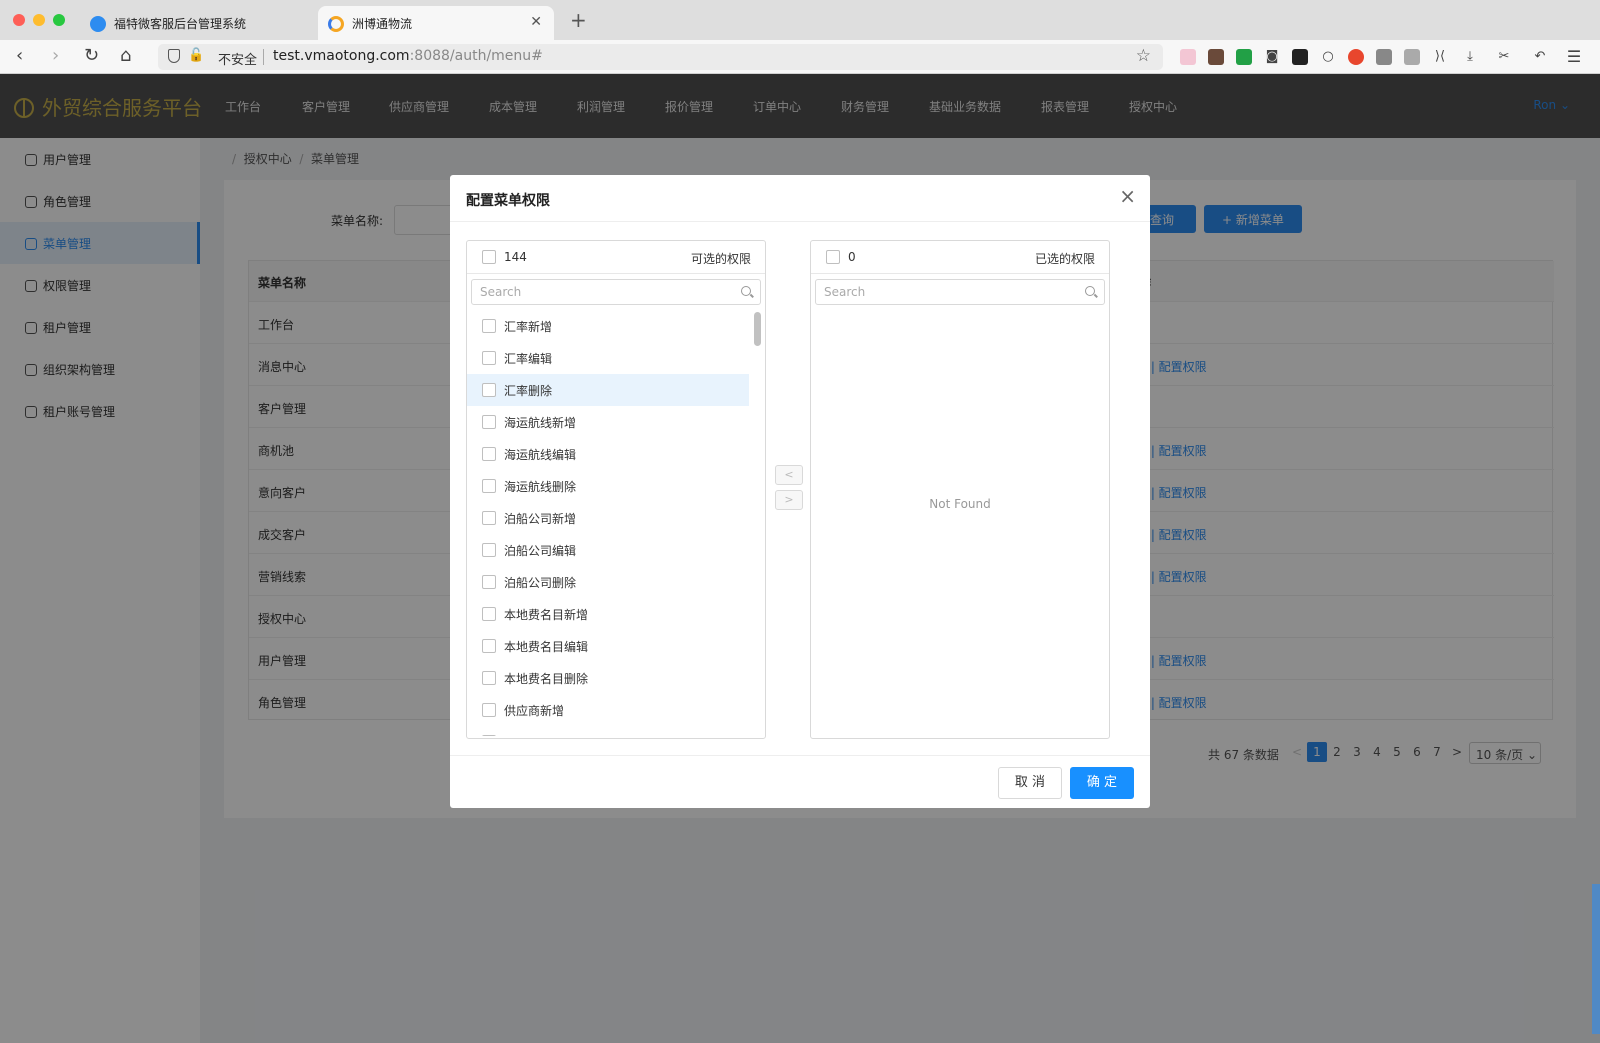 The image size is (1600, 1043). I want to click on list-item: 海运航线删除, so click(608, 486).